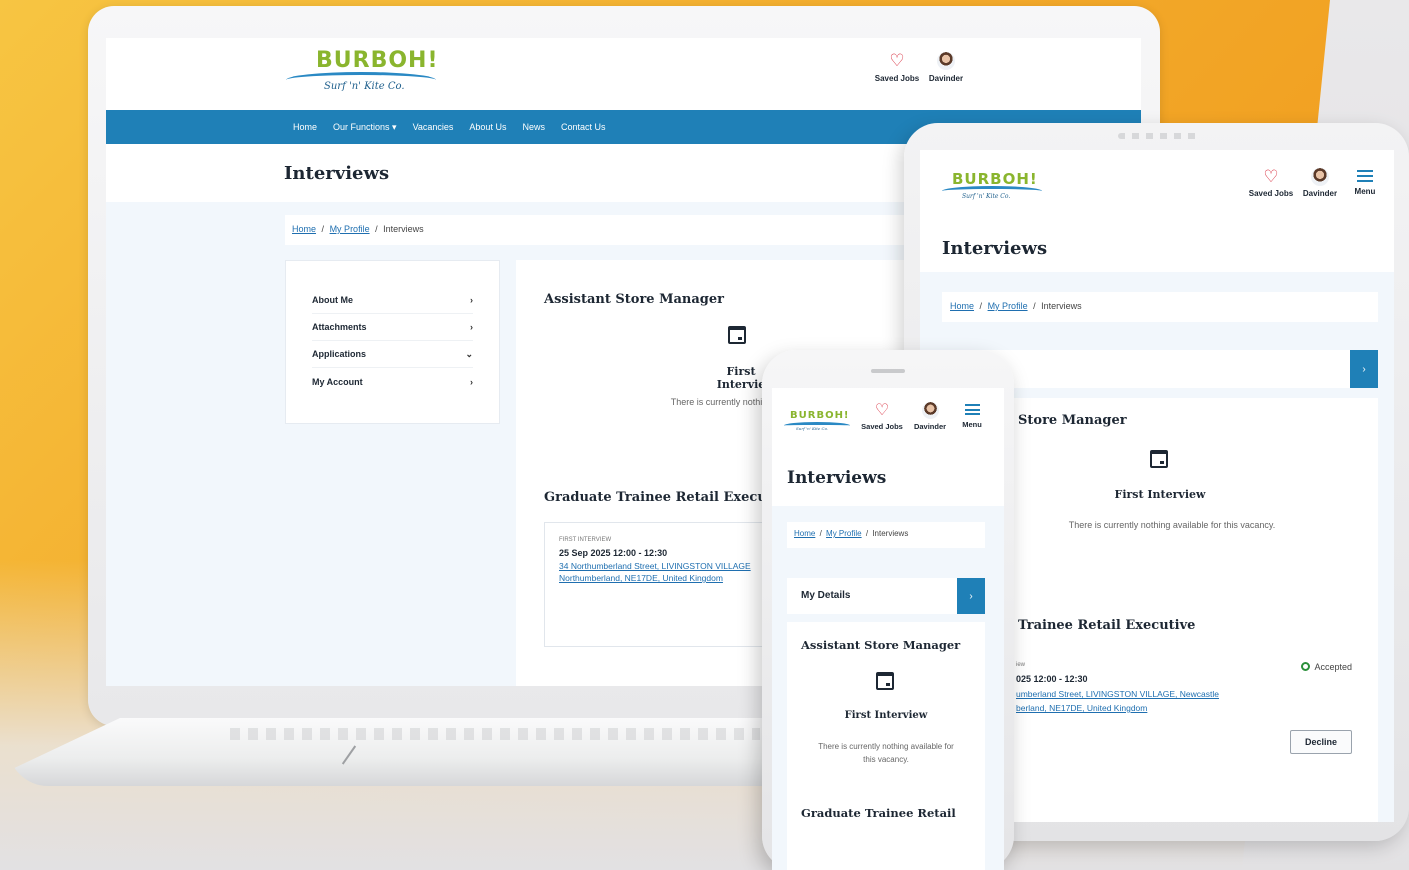 The width and height of the screenshot is (1409, 870). I want to click on sidebar-item-attachments: Attachments ›, so click(392, 327).